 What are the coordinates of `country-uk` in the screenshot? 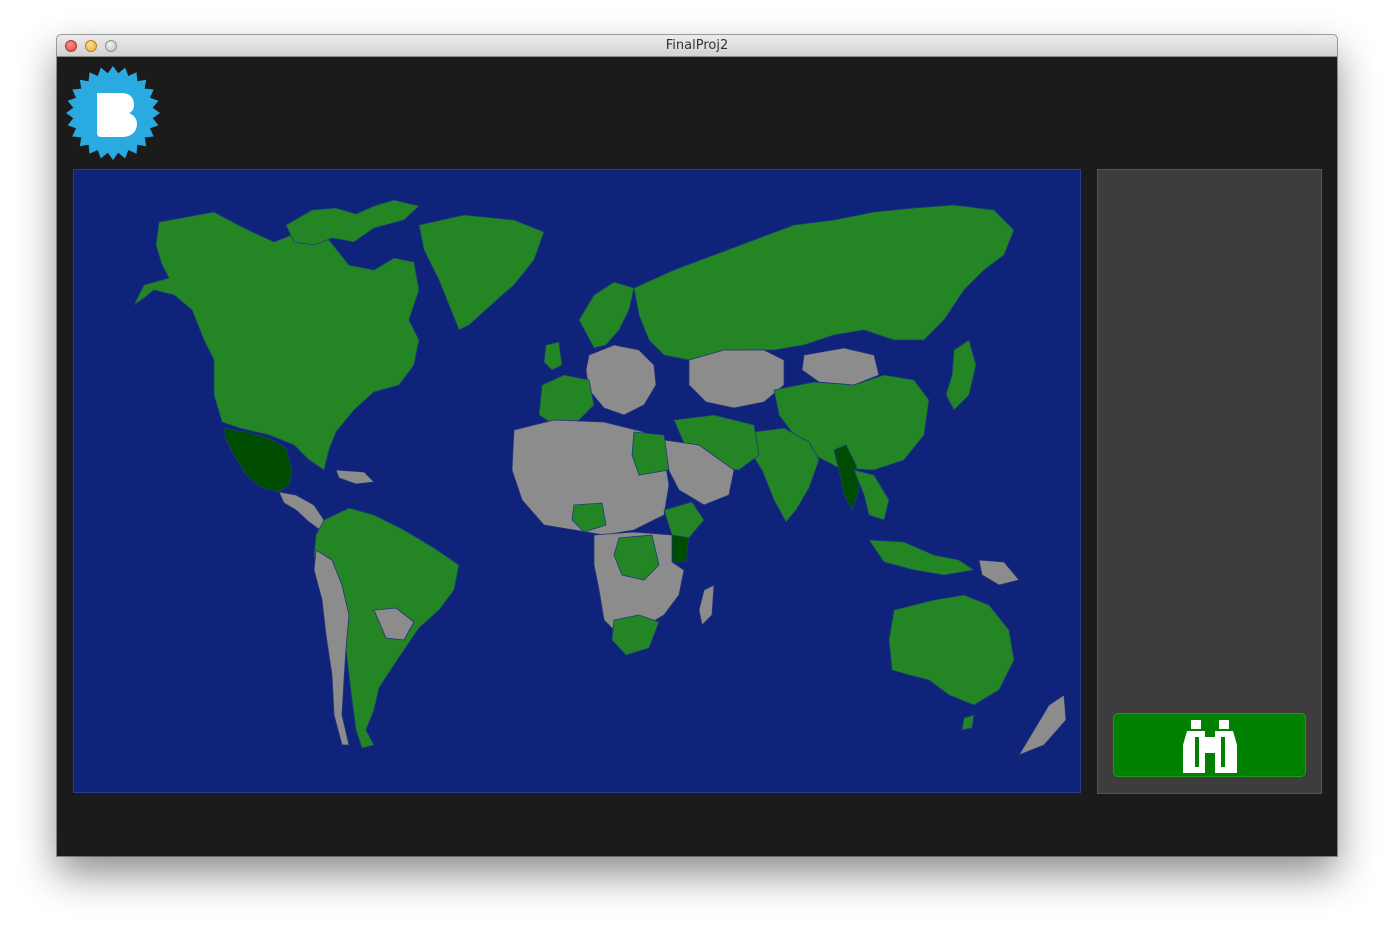 It's located at (553, 356).